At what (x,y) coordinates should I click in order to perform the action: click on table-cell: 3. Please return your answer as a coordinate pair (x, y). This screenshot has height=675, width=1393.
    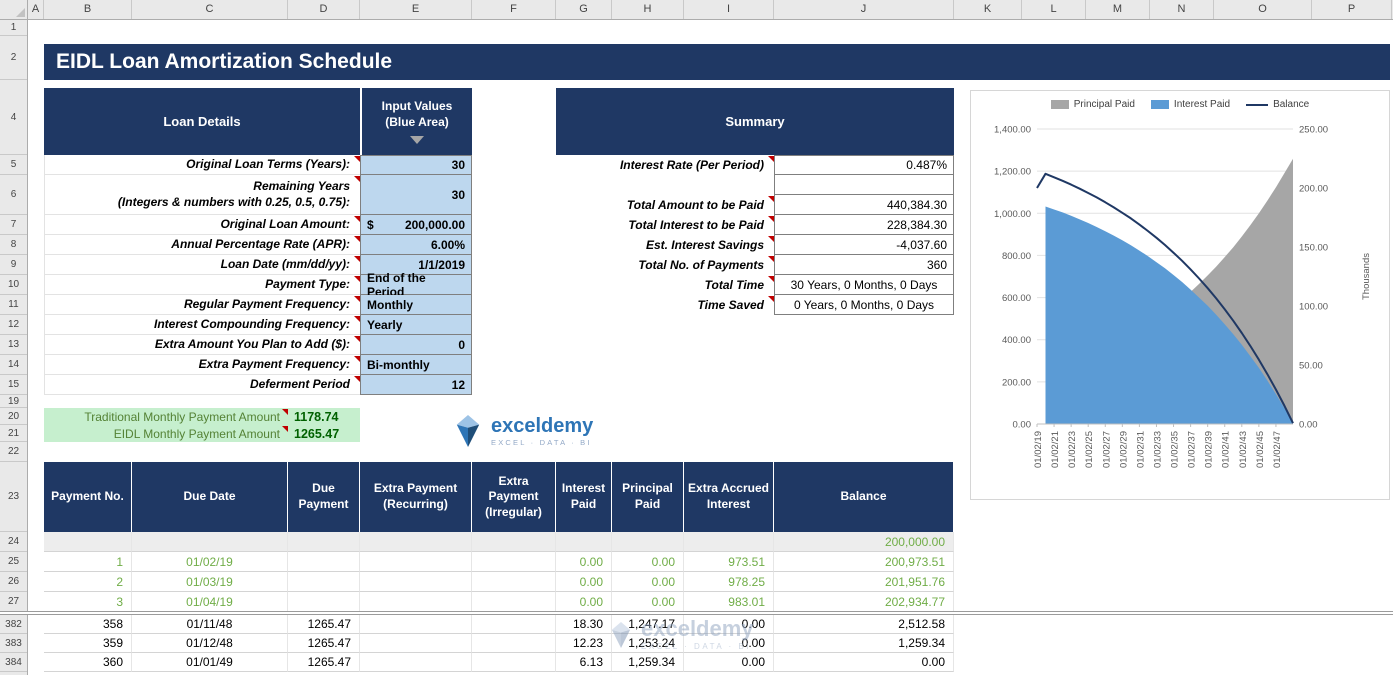
    Looking at the image, I should click on (88, 602).